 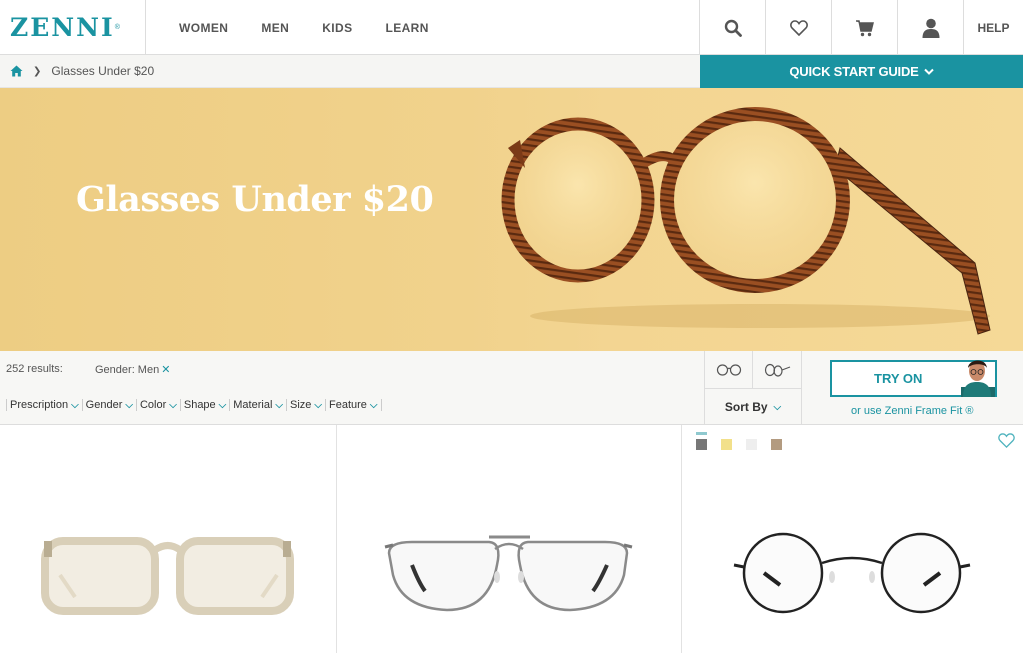 What do you see at coordinates (347, 405) in the screenshot?
I see `filter-label: Feature` at bounding box center [347, 405].